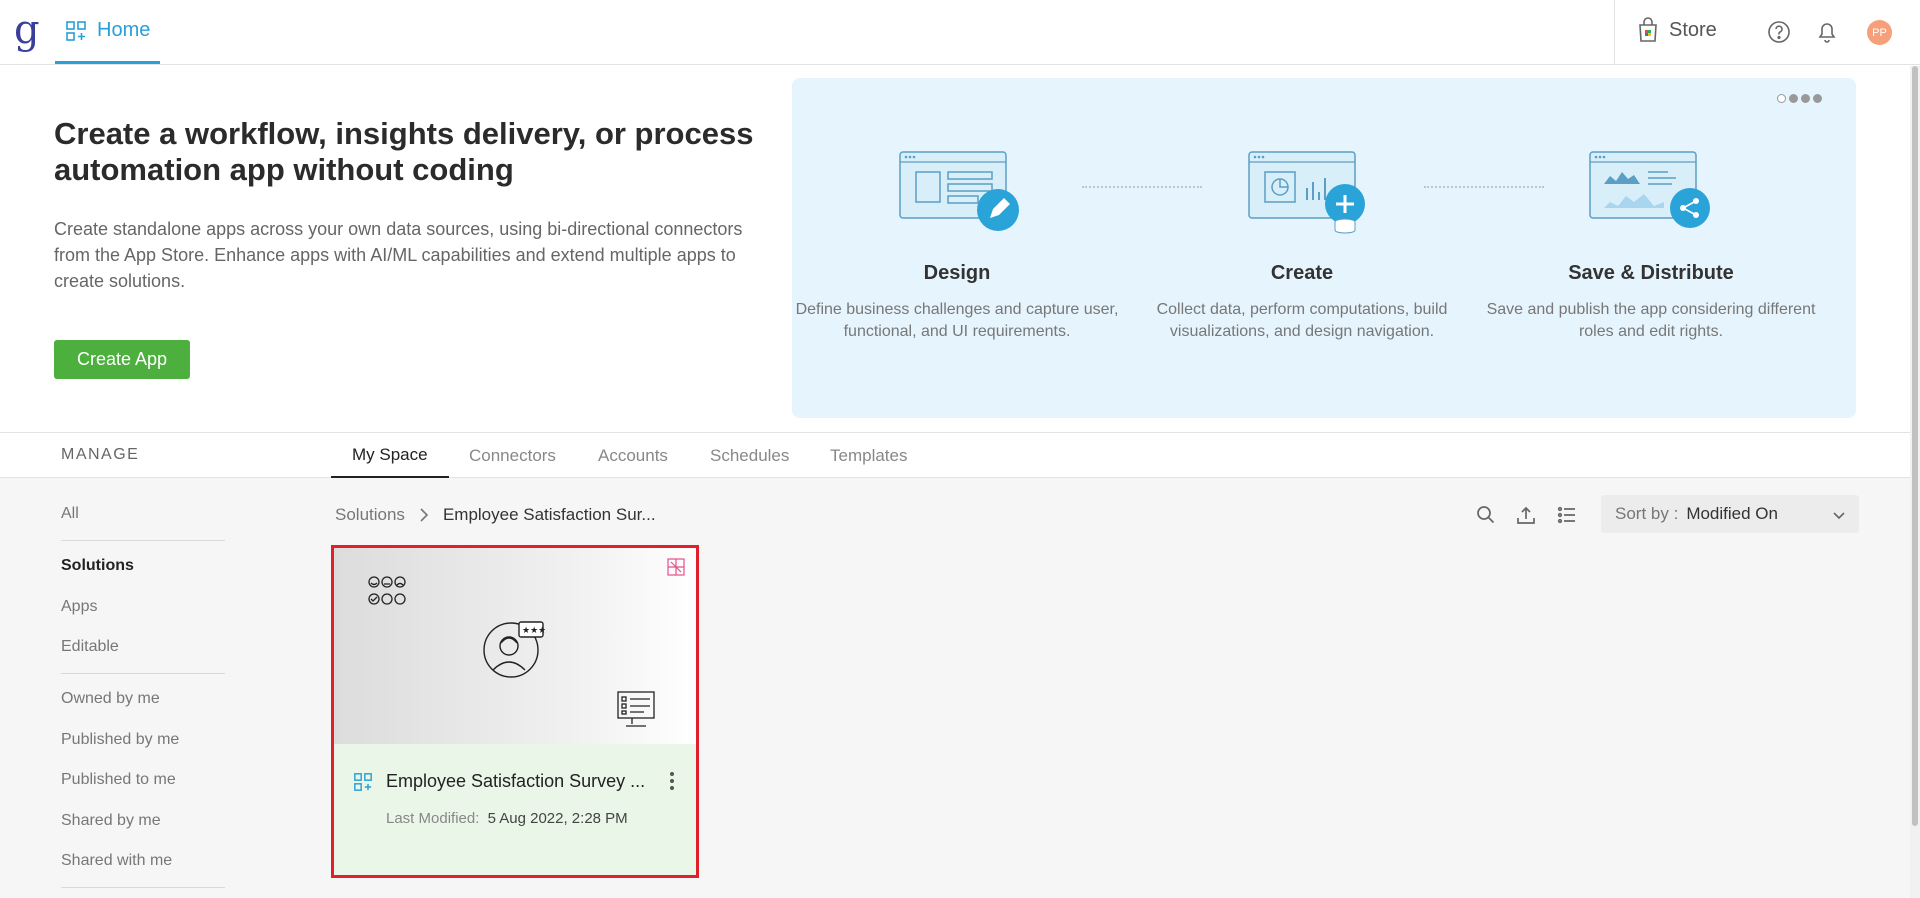 The image size is (1920, 898). I want to click on sort-dropdown: Sort by : Modified On, so click(1730, 514).